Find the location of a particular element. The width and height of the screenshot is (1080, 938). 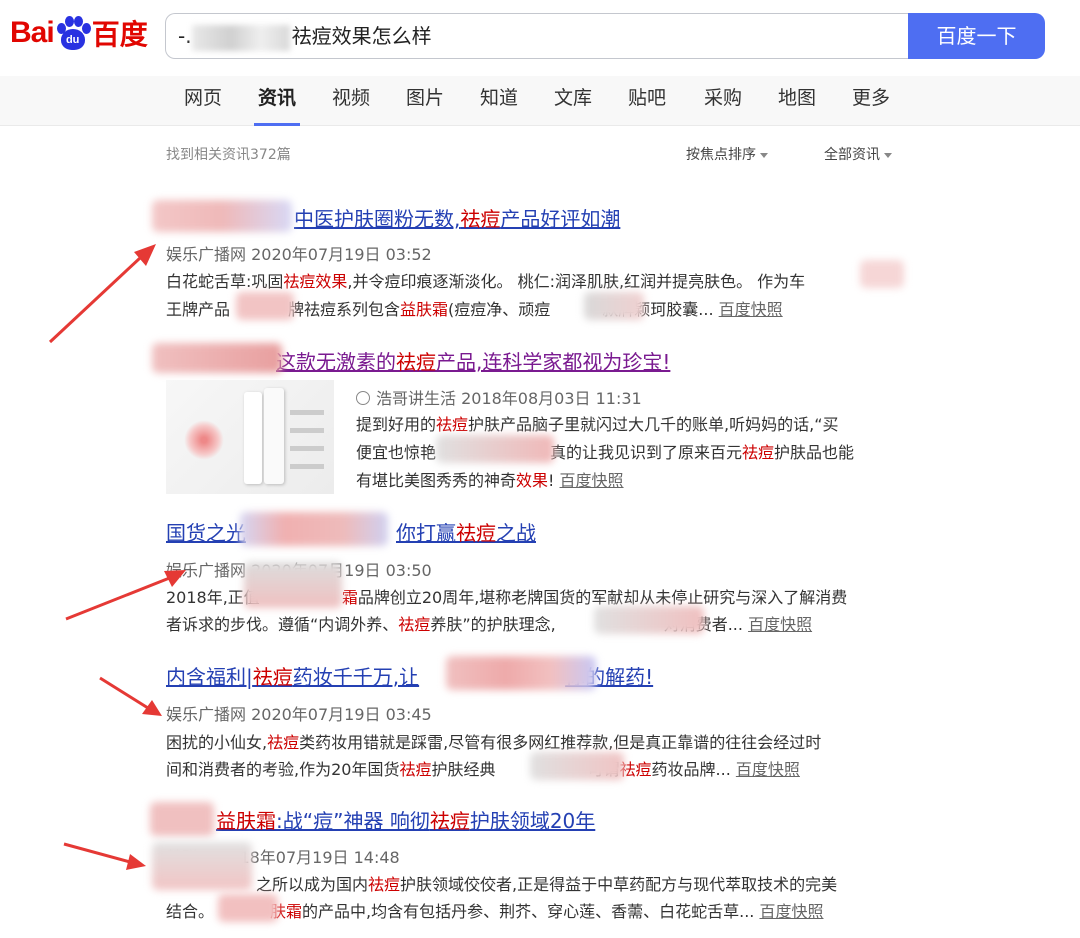

result-title: 益肤霜:战“痘”神器 响彻祛痘护肤领域20年 is located at coordinates (380, 819).